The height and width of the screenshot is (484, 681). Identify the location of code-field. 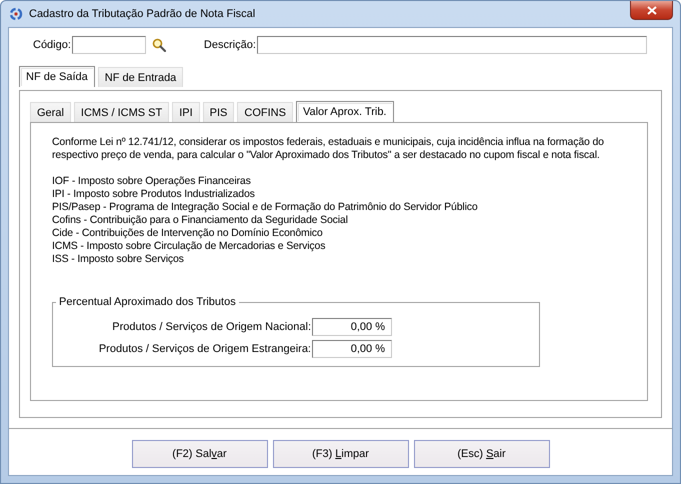
(109, 45).